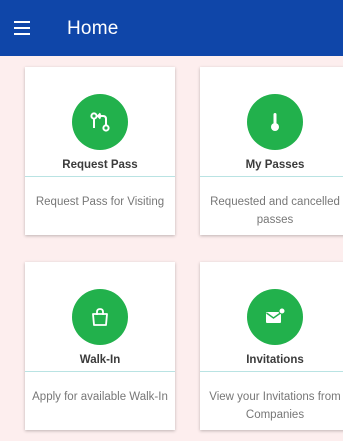  What do you see at coordinates (275, 406) in the screenshot?
I see `card-description: View your Invitations from Companies` at bounding box center [275, 406].